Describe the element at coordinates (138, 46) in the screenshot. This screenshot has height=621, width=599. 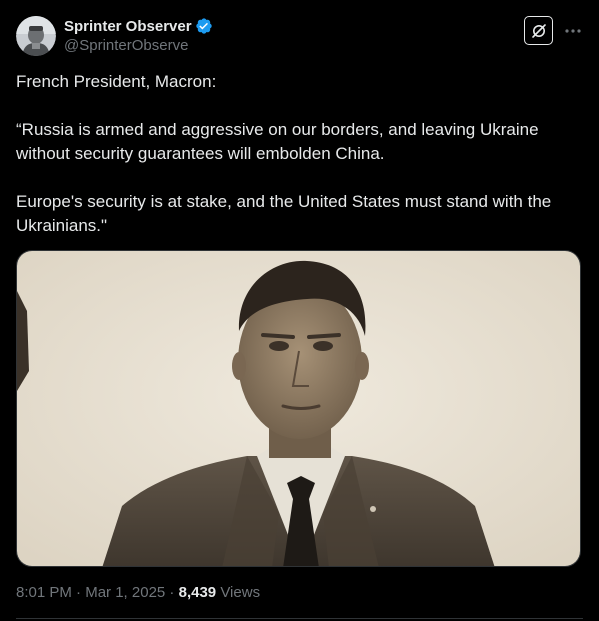
I see `author-handle: @SprinterObserve` at that location.